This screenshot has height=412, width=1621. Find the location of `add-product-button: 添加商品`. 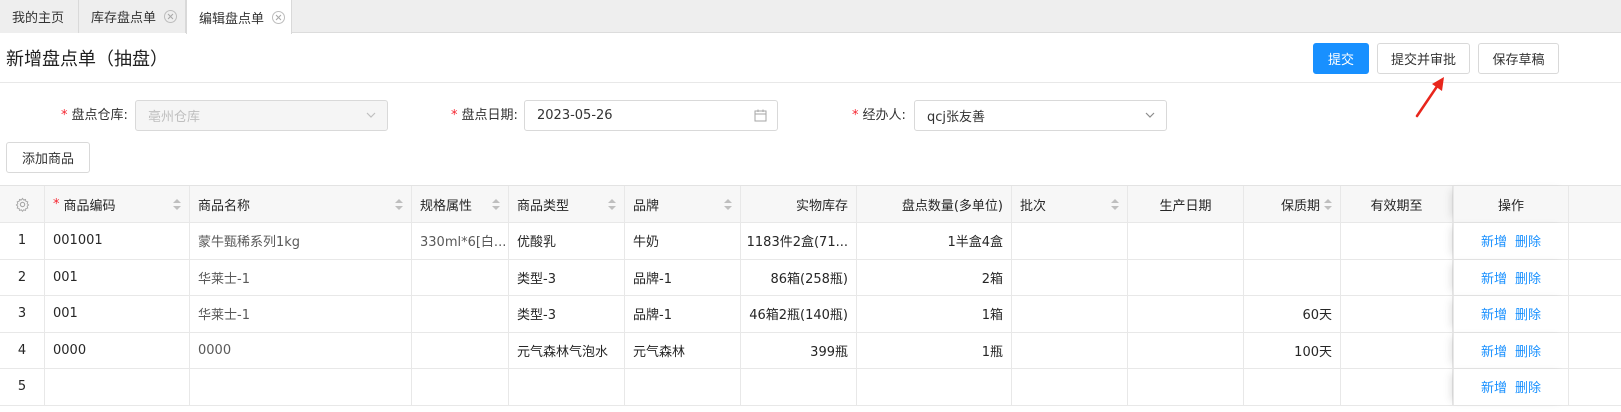

add-product-button: 添加商品 is located at coordinates (48, 157).